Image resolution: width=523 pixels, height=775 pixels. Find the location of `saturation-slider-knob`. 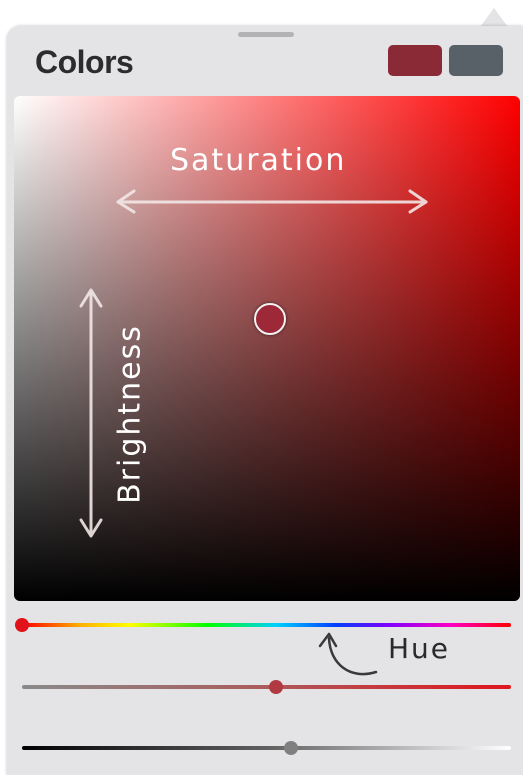

saturation-slider-knob is located at coordinates (276, 687).